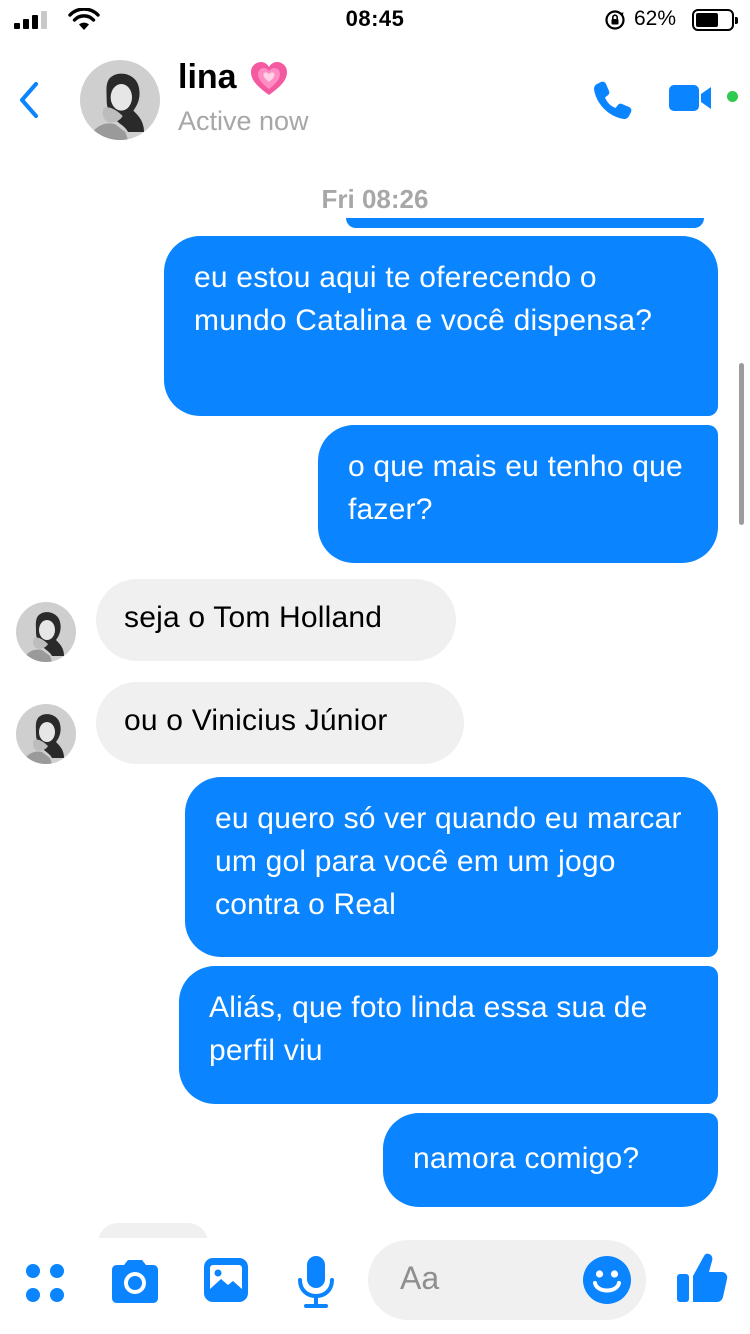  What do you see at coordinates (153, 1230) in the screenshot?
I see `typing-indicator` at bounding box center [153, 1230].